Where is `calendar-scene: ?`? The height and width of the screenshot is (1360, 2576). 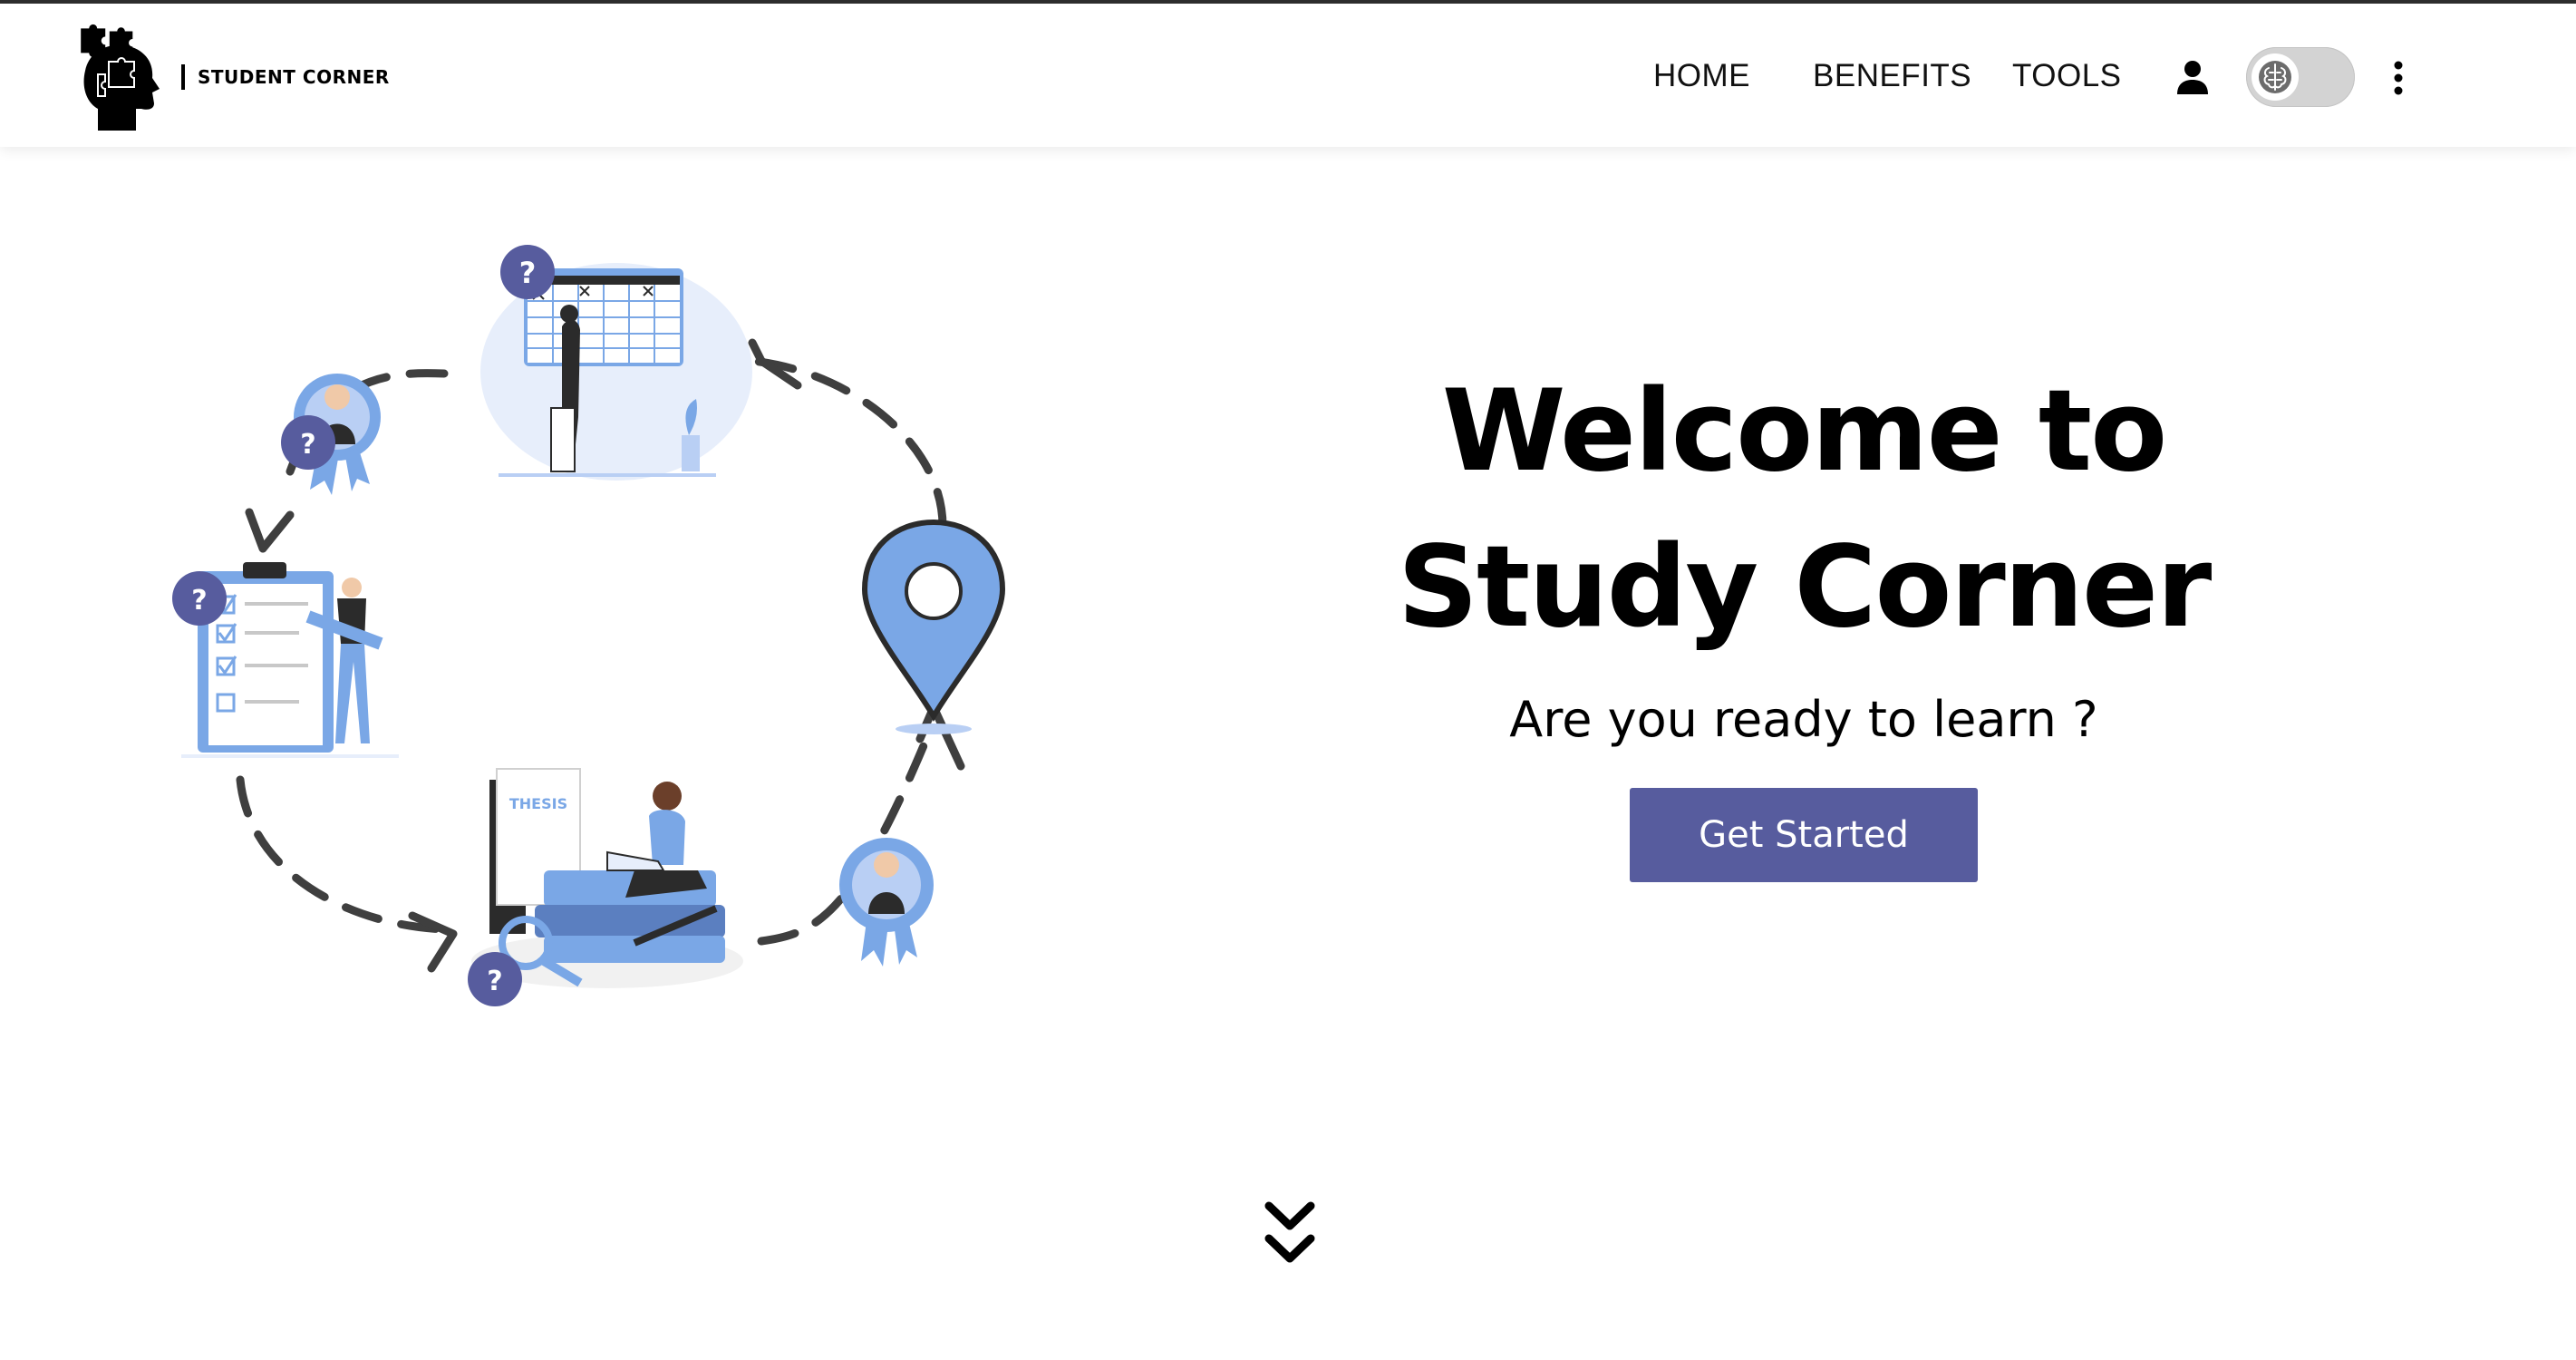
calendar-scene: ? is located at coordinates (616, 363).